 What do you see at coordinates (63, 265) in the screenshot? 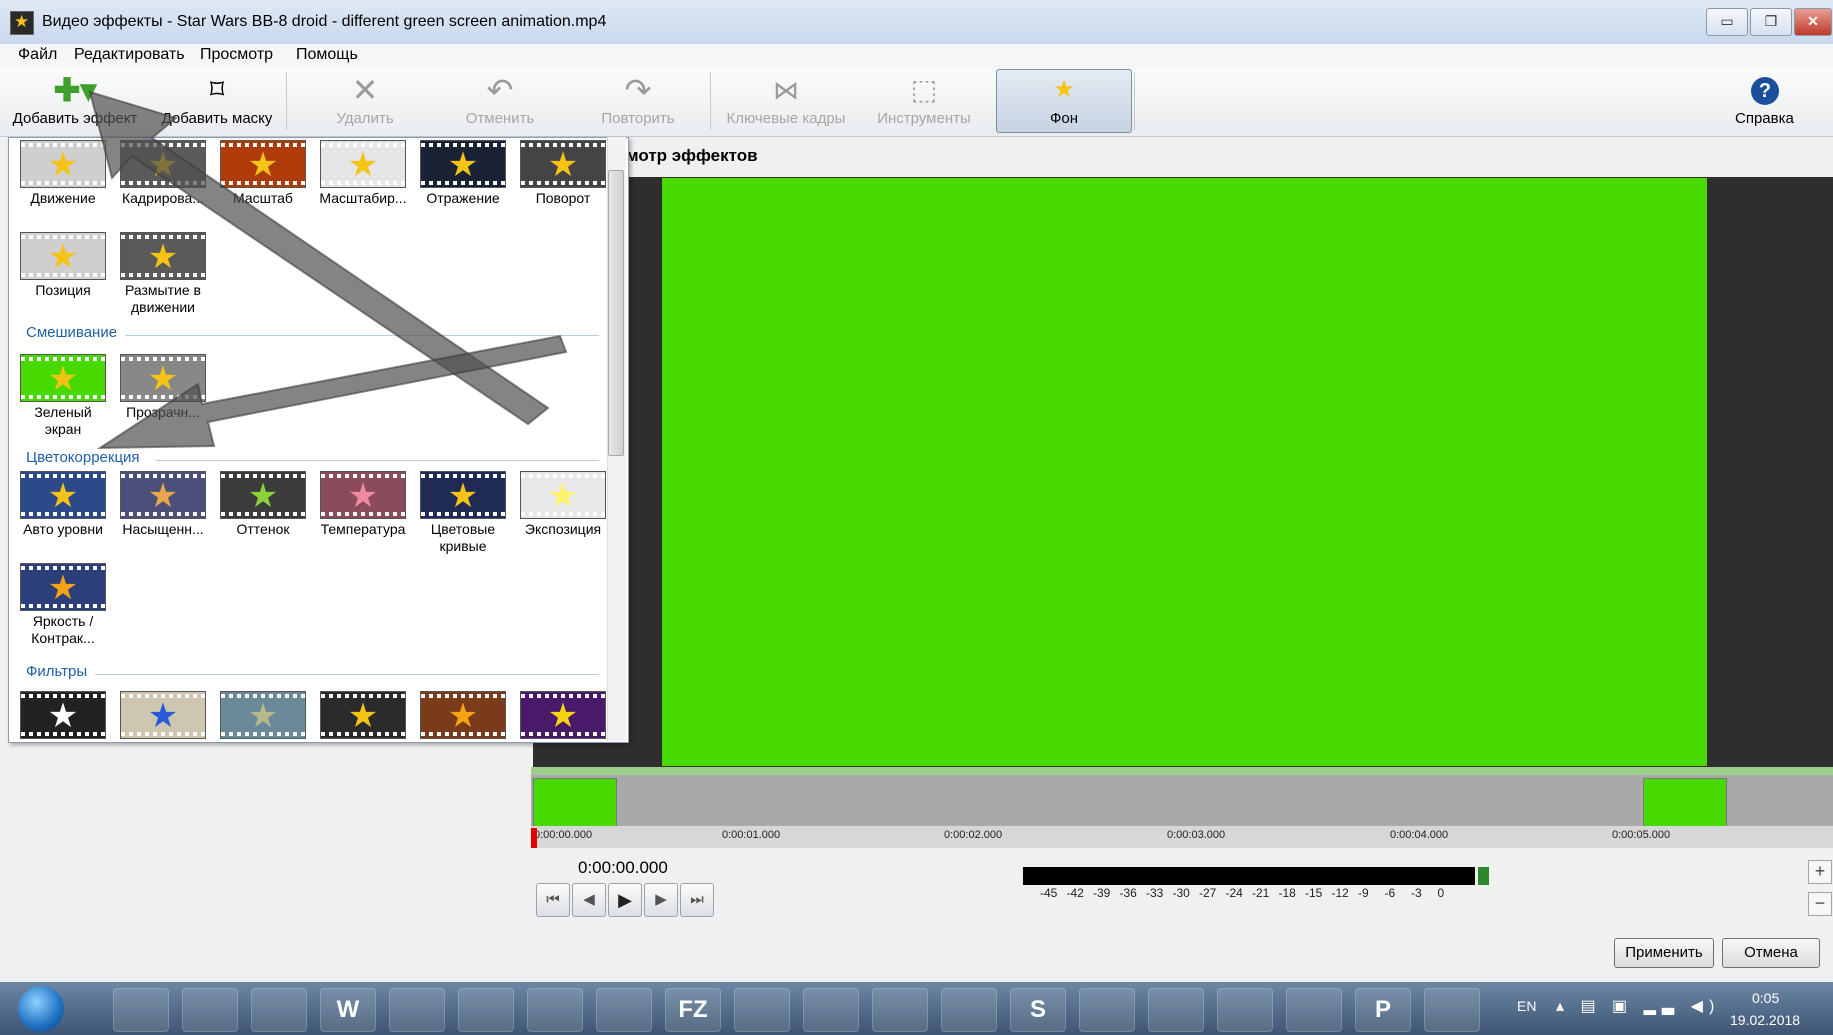
I see `effect-tile: ★ Позиция` at bounding box center [63, 265].